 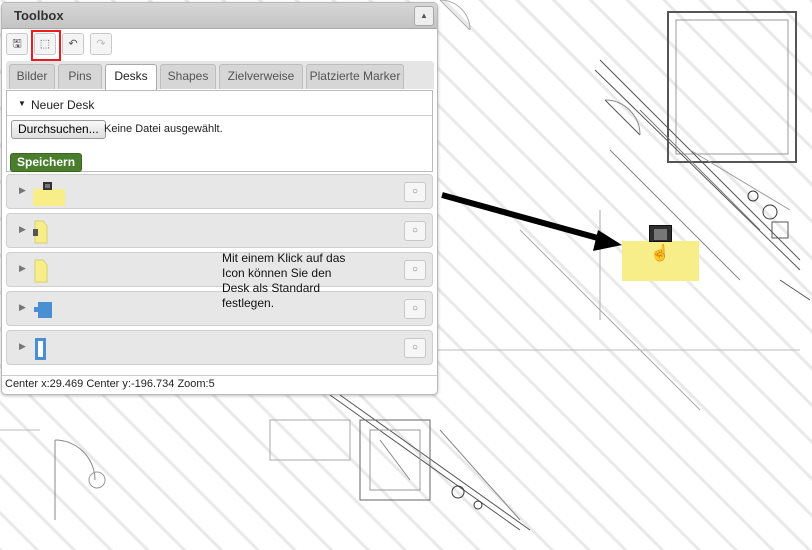 What do you see at coordinates (219, 115) in the screenshot?
I see `divider` at bounding box center [219, 115].